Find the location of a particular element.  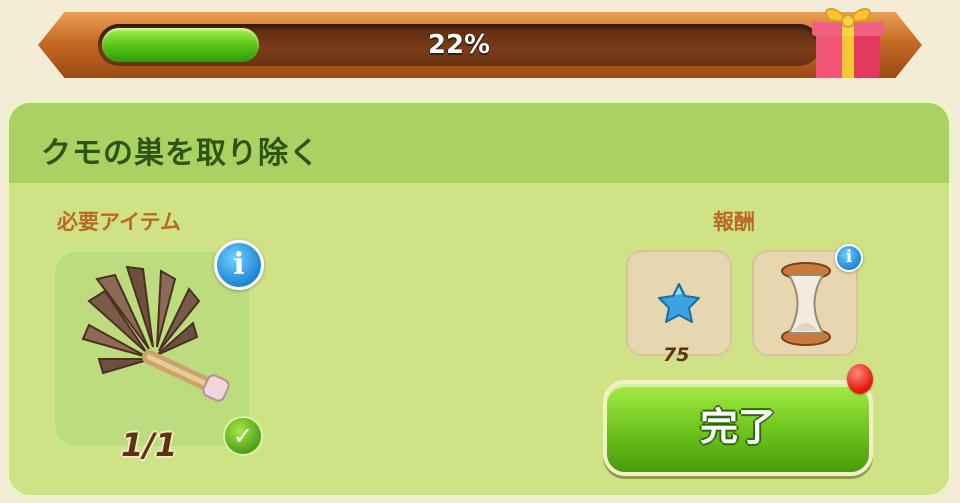

reward-info-icon: i is located at coordinates (849, 258).